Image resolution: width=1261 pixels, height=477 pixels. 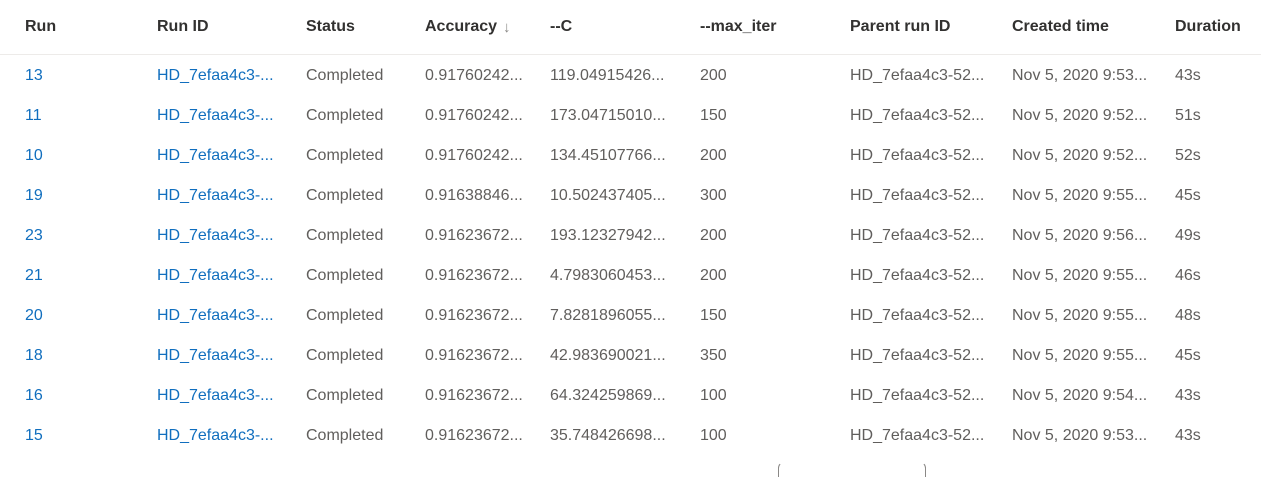 What do you see at coordinates (561, 26) in the screenshot?
I see `column-header-label: --C` at bounding box center [561, 26].